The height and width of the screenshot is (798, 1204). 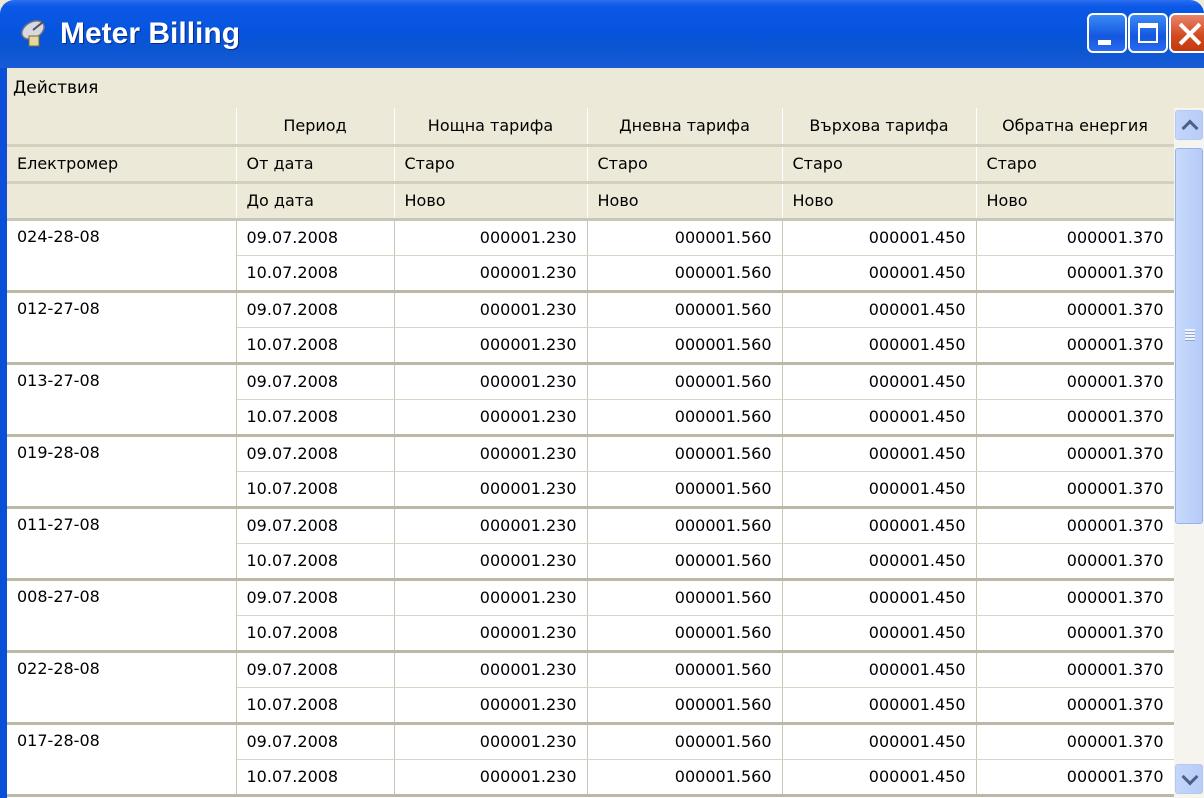 I want to click on meter-id-cell: 012-27-08, so click(x=122, y=328).